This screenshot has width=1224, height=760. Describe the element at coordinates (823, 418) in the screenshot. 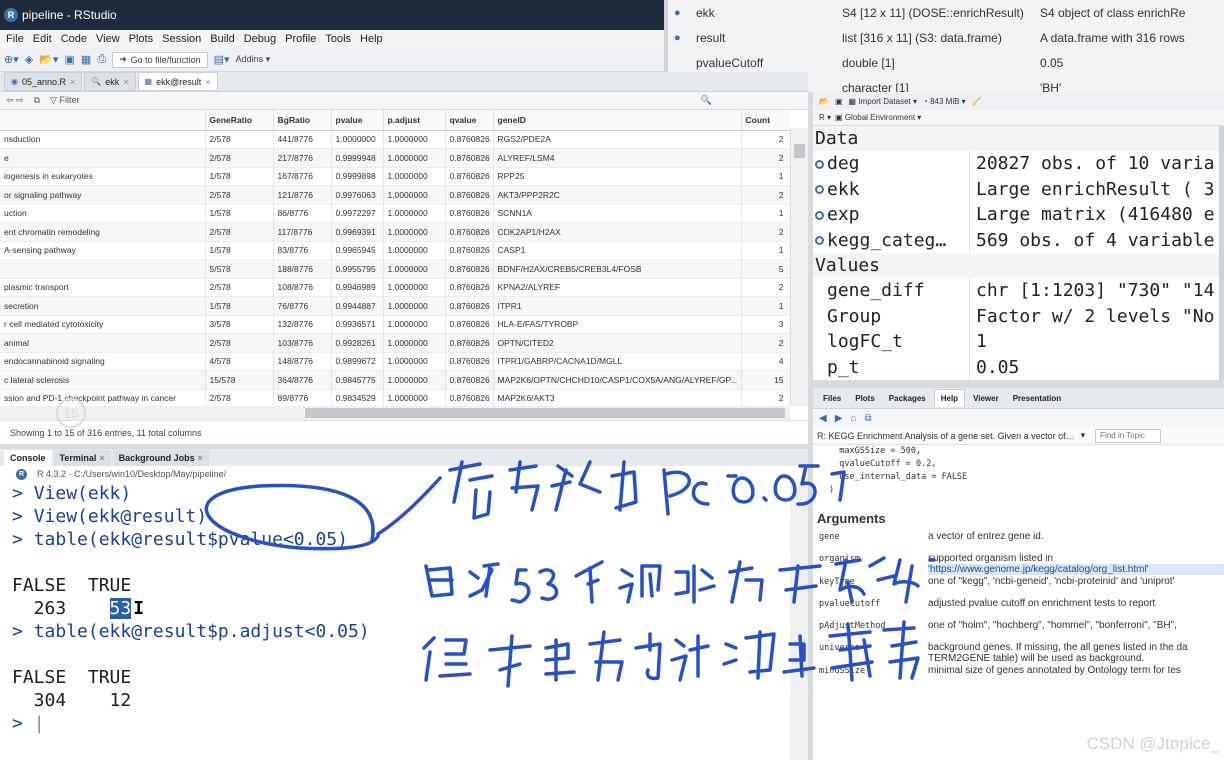

I see `back-icon: ◀` at that location.